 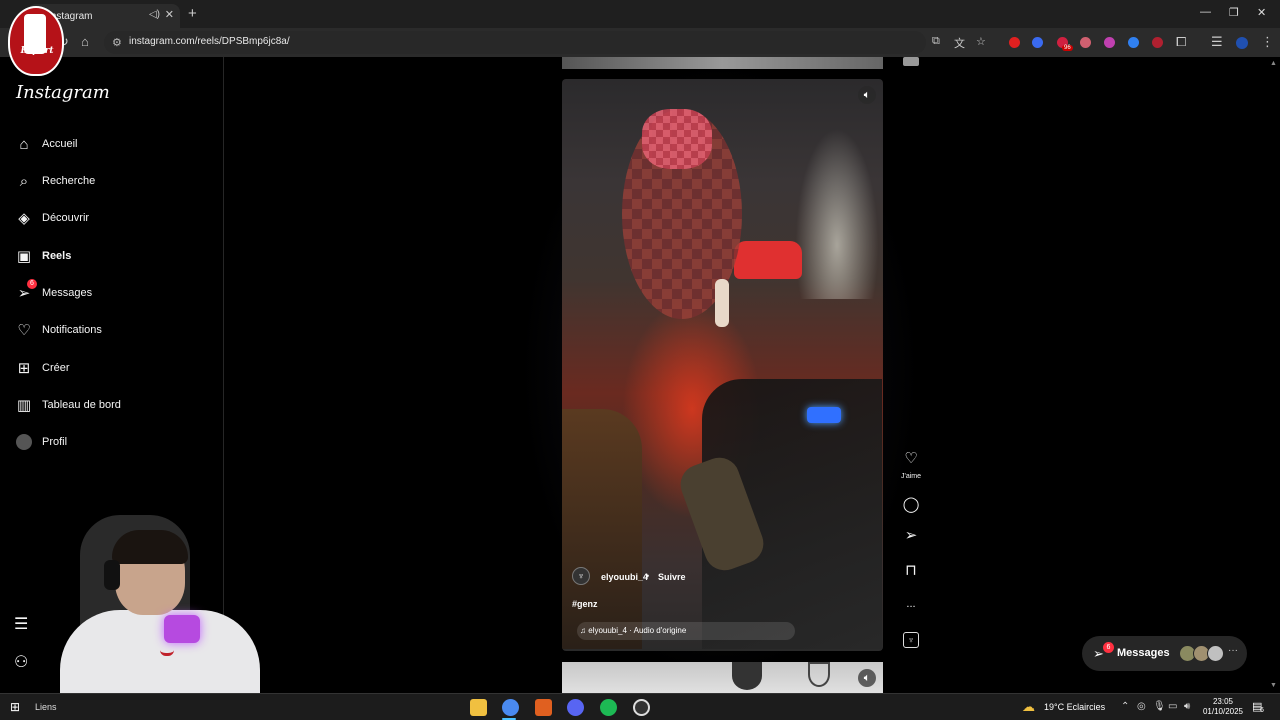 What do you see at coordinates (114, 144) in the screenshot?
I see `sidebar-item-accueil: ⌂ Accueil` at bounding box center [114, 144].